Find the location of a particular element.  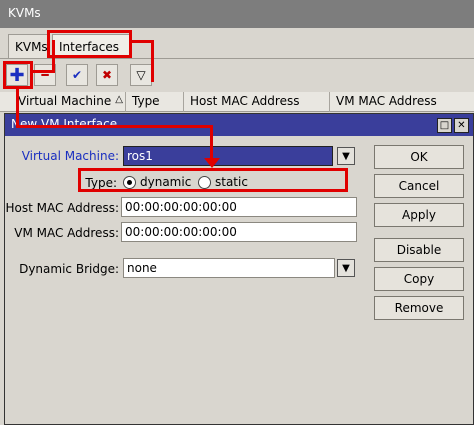

cancel-button: Cancel is located at coordinates (419, 186).